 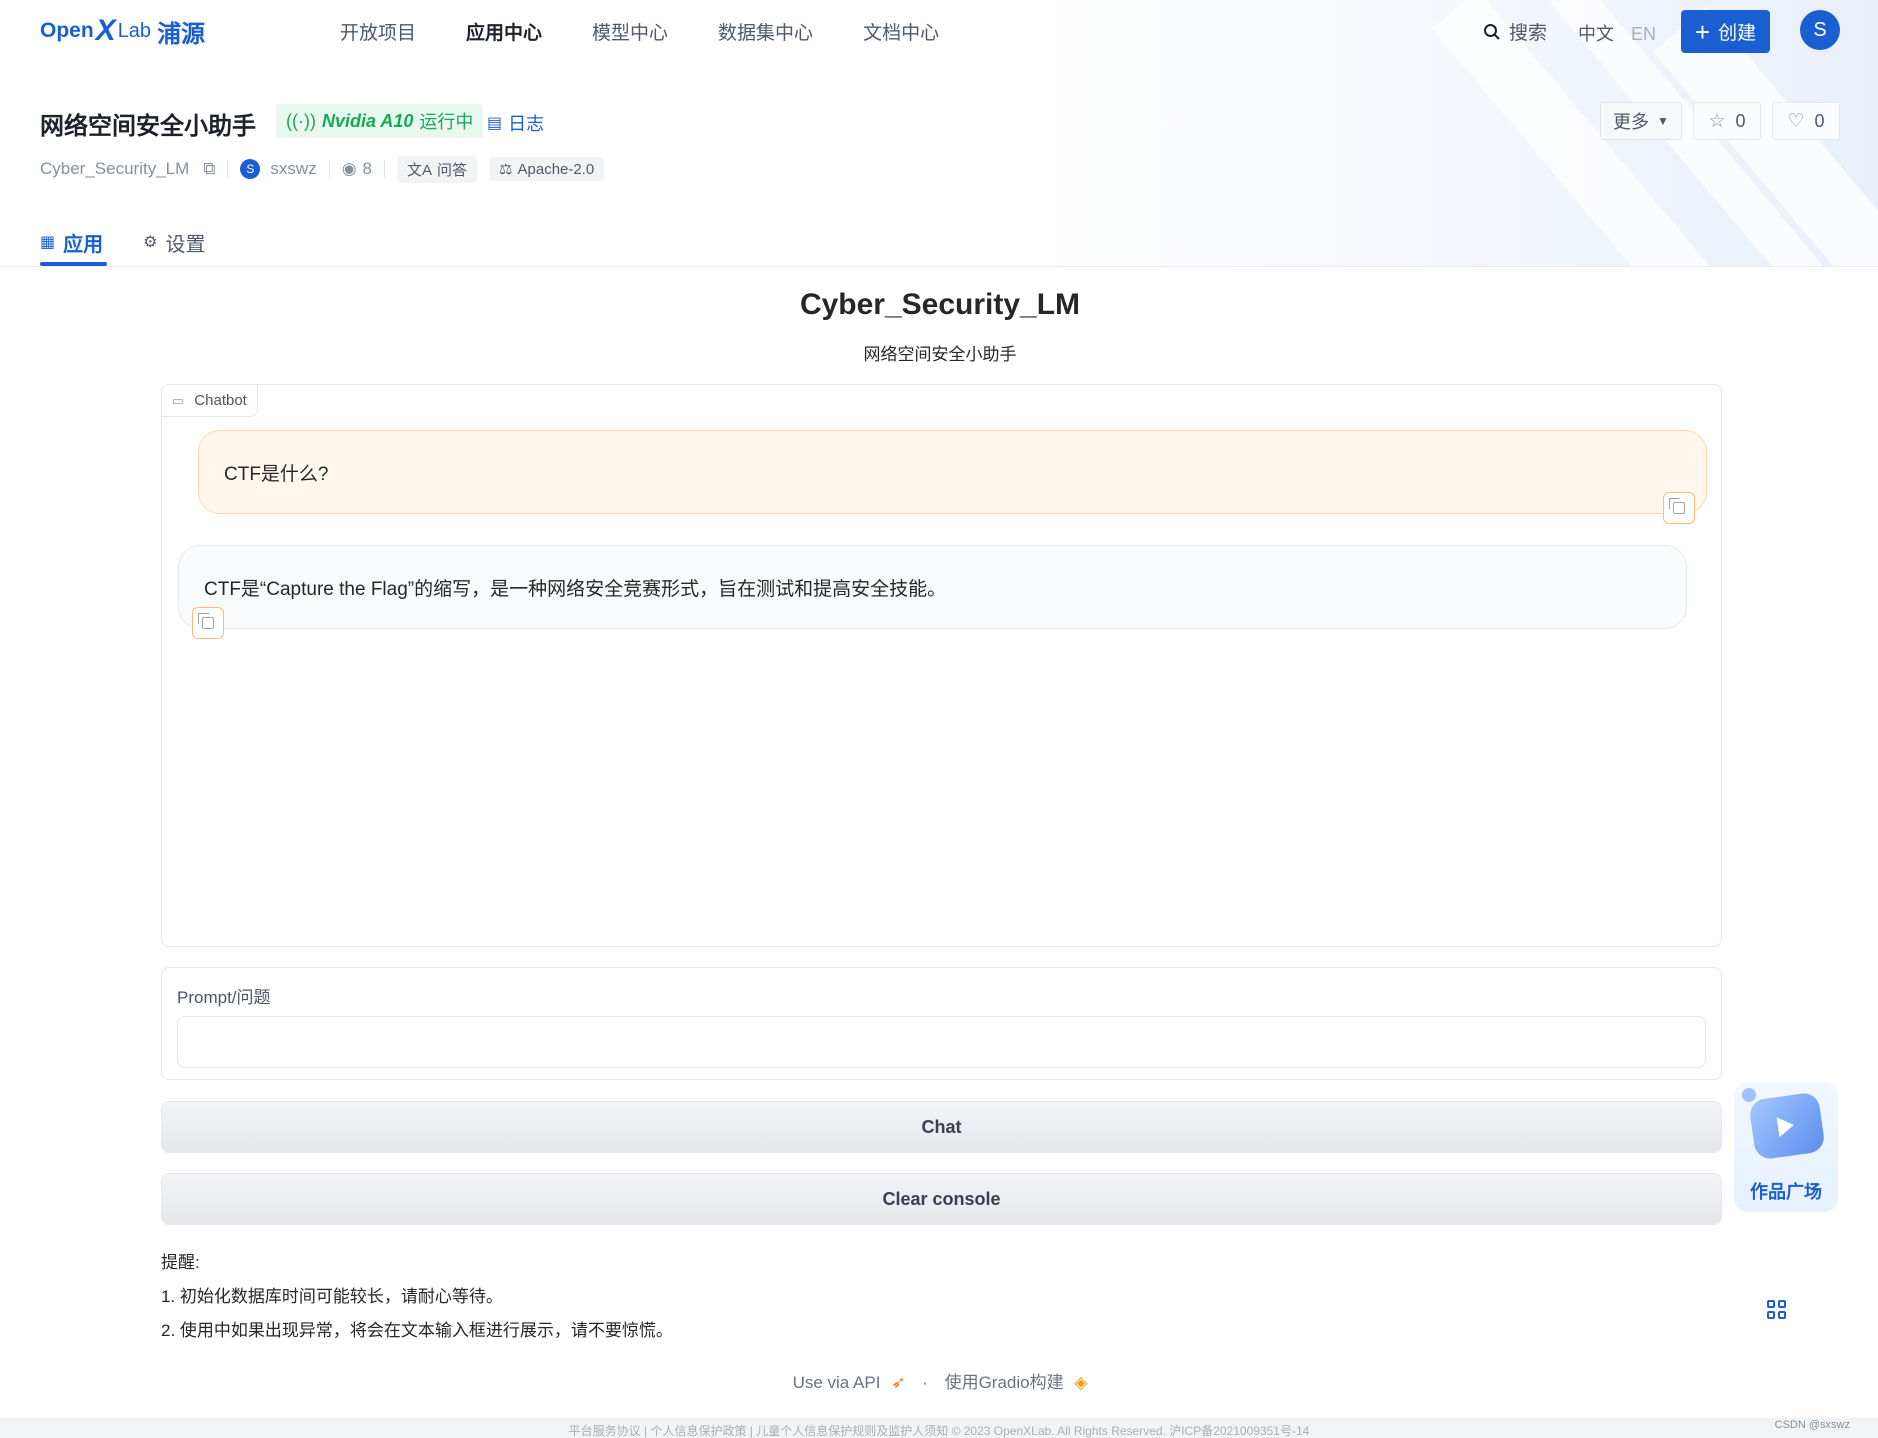 I want to click on showcase-label: 作品广场, so click(x=1786, y=1192).